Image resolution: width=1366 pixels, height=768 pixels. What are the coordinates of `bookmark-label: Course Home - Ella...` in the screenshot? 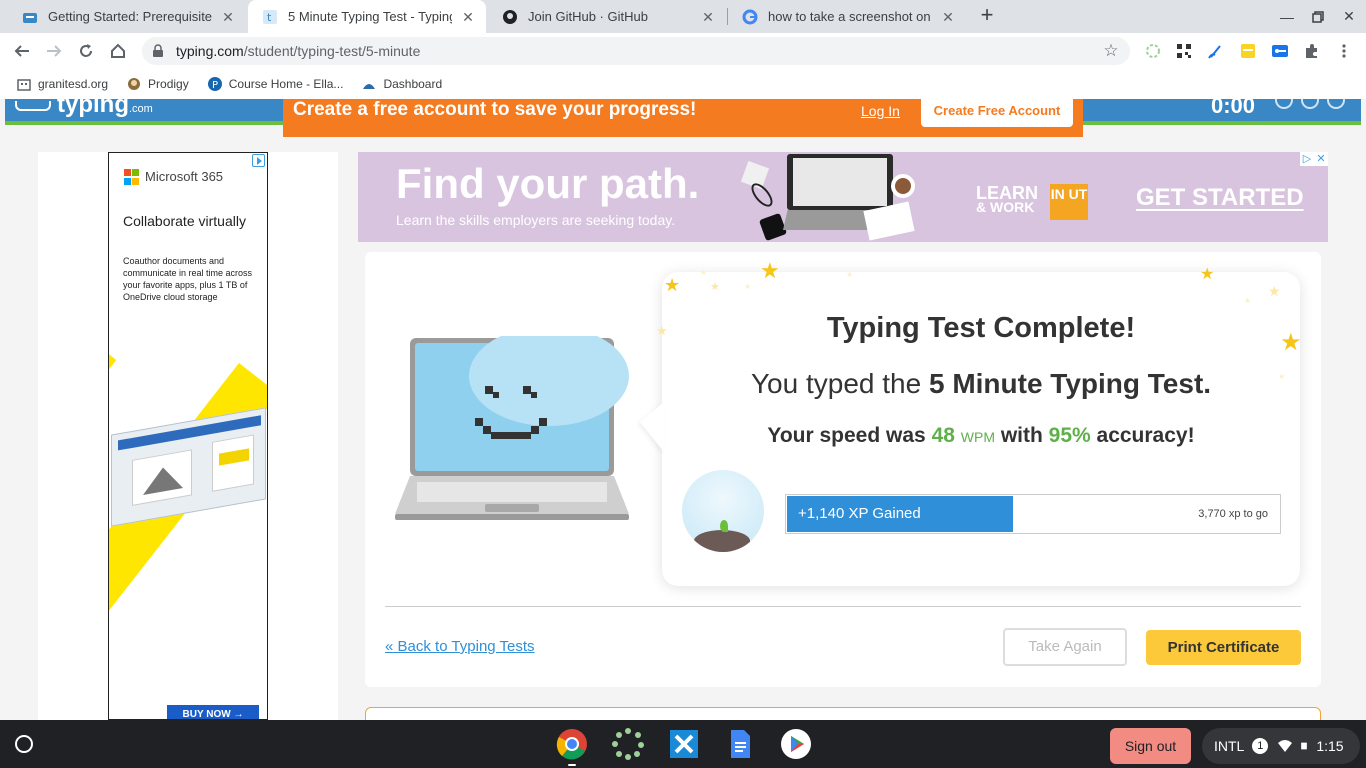 It's located at (286, 84).